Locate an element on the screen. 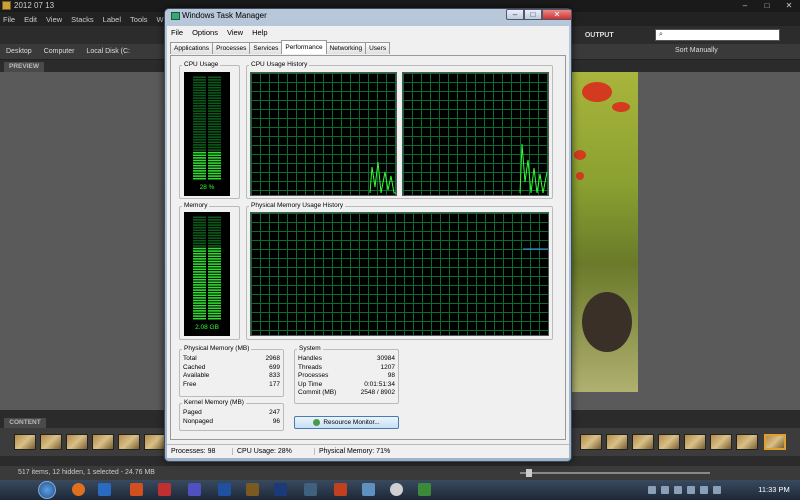 The width and height of the screenshot is (800, 500). preview-panel-tab: PREVIEW is located at coordinates (24, 67).